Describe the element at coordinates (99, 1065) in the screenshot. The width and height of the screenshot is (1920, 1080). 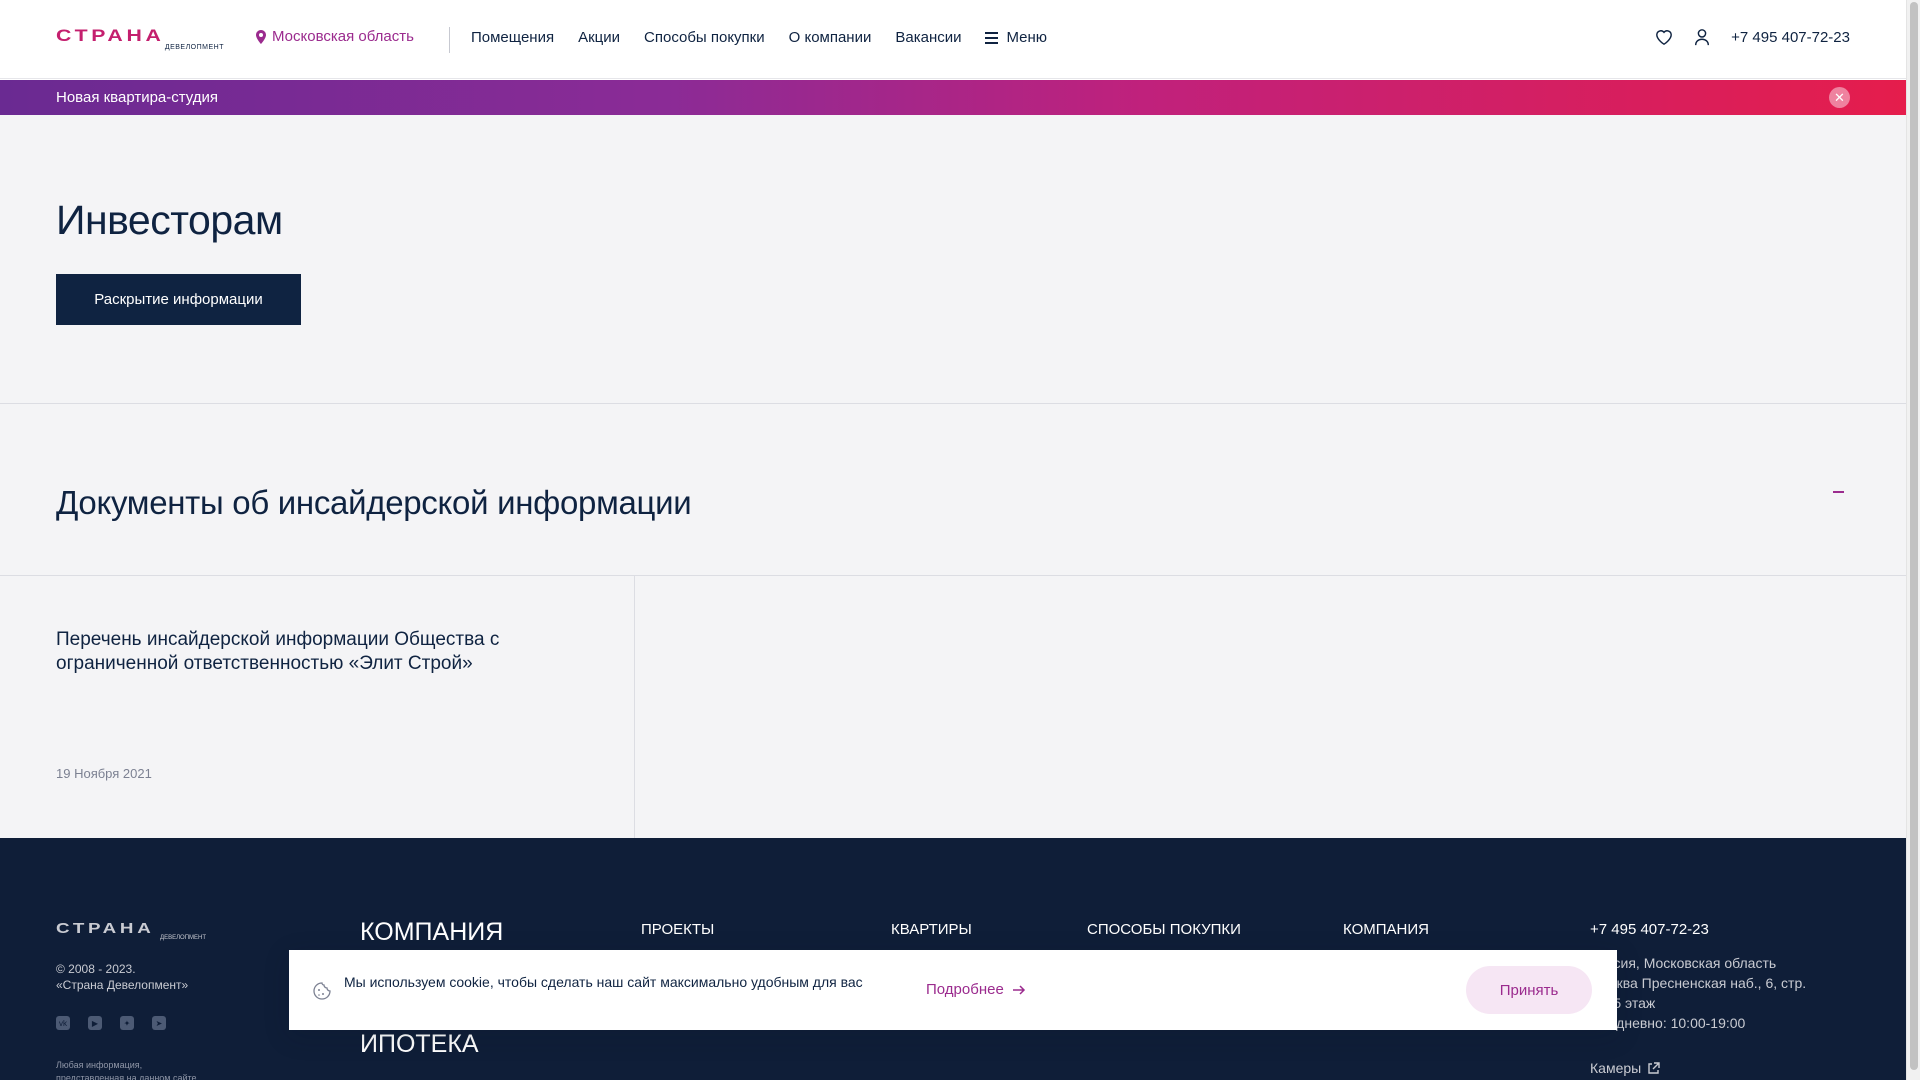
I see `legal-line: Любая информация,` at that location.